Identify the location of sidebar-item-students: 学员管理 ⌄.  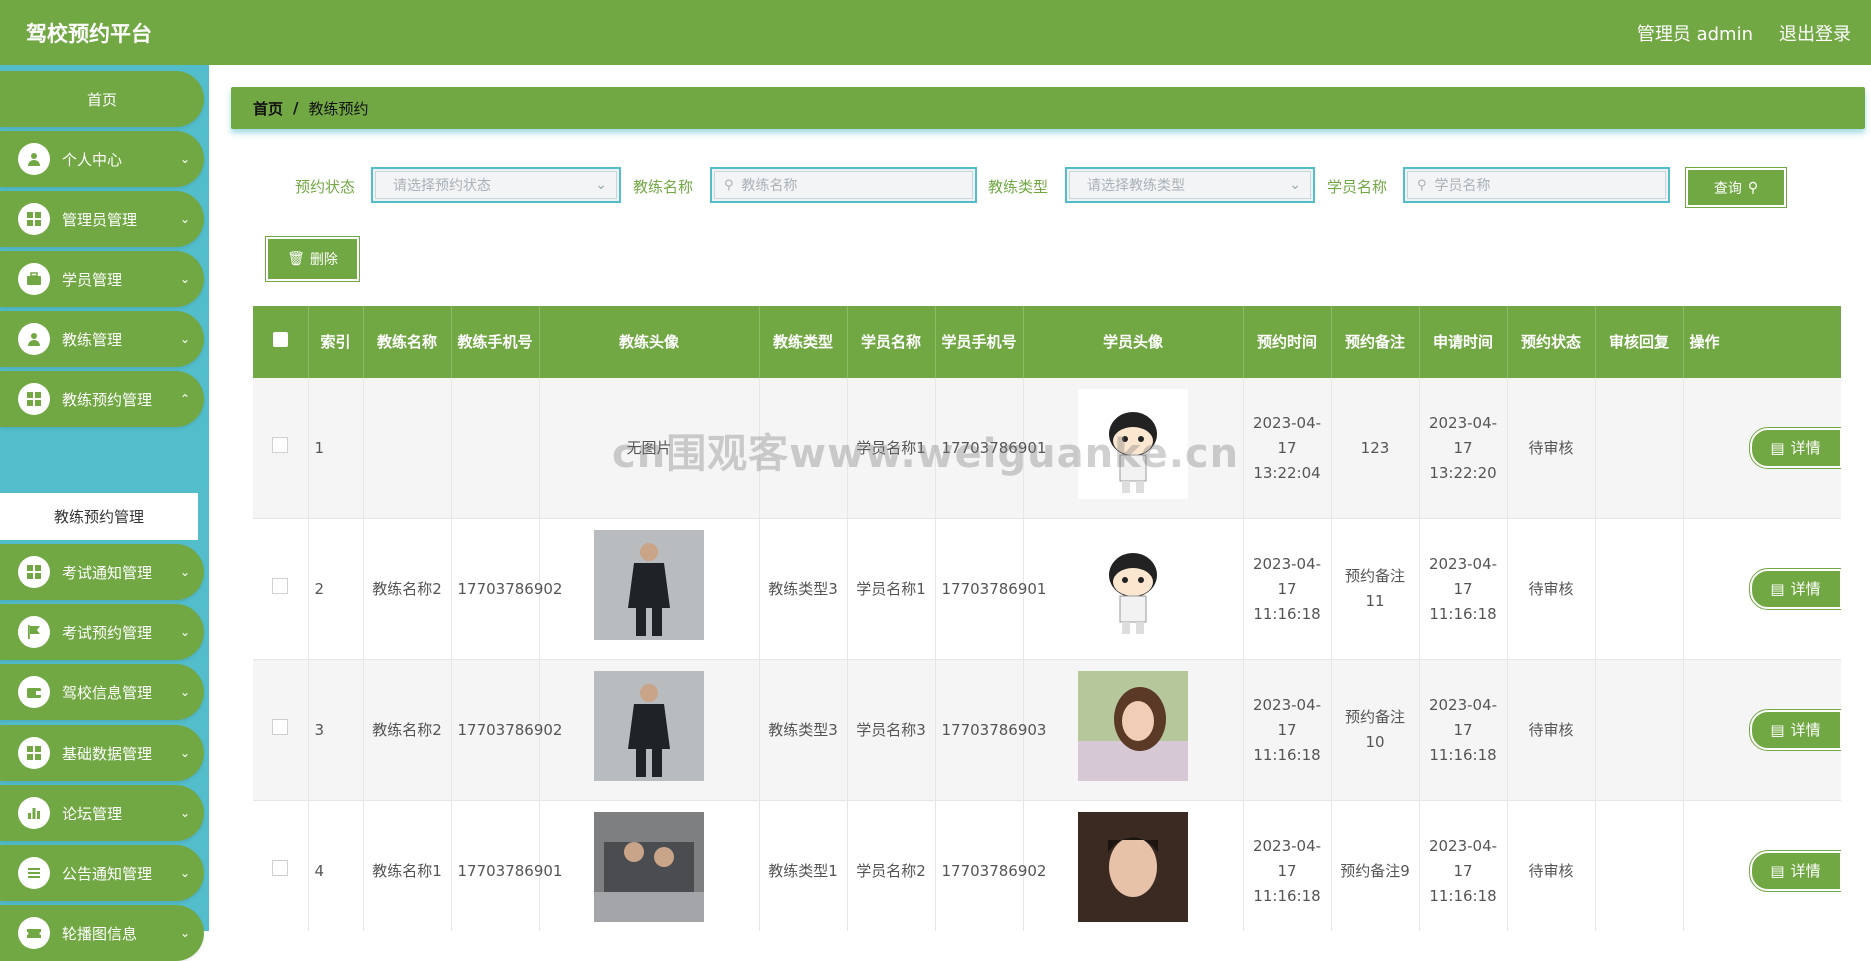
(102, 279).